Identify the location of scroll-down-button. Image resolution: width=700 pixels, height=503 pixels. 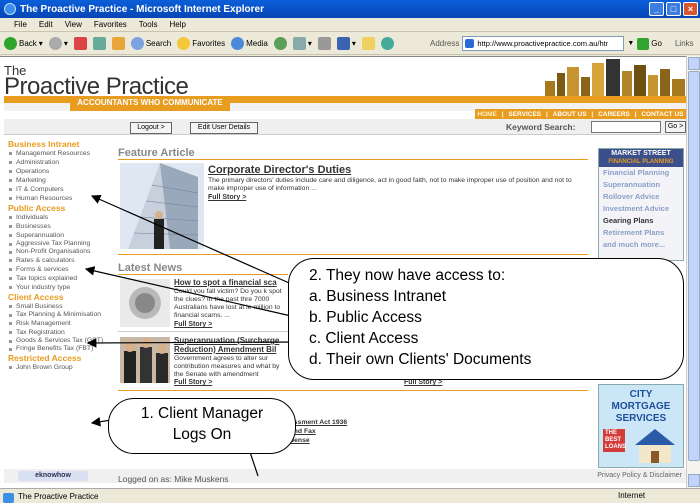
(694, 480).